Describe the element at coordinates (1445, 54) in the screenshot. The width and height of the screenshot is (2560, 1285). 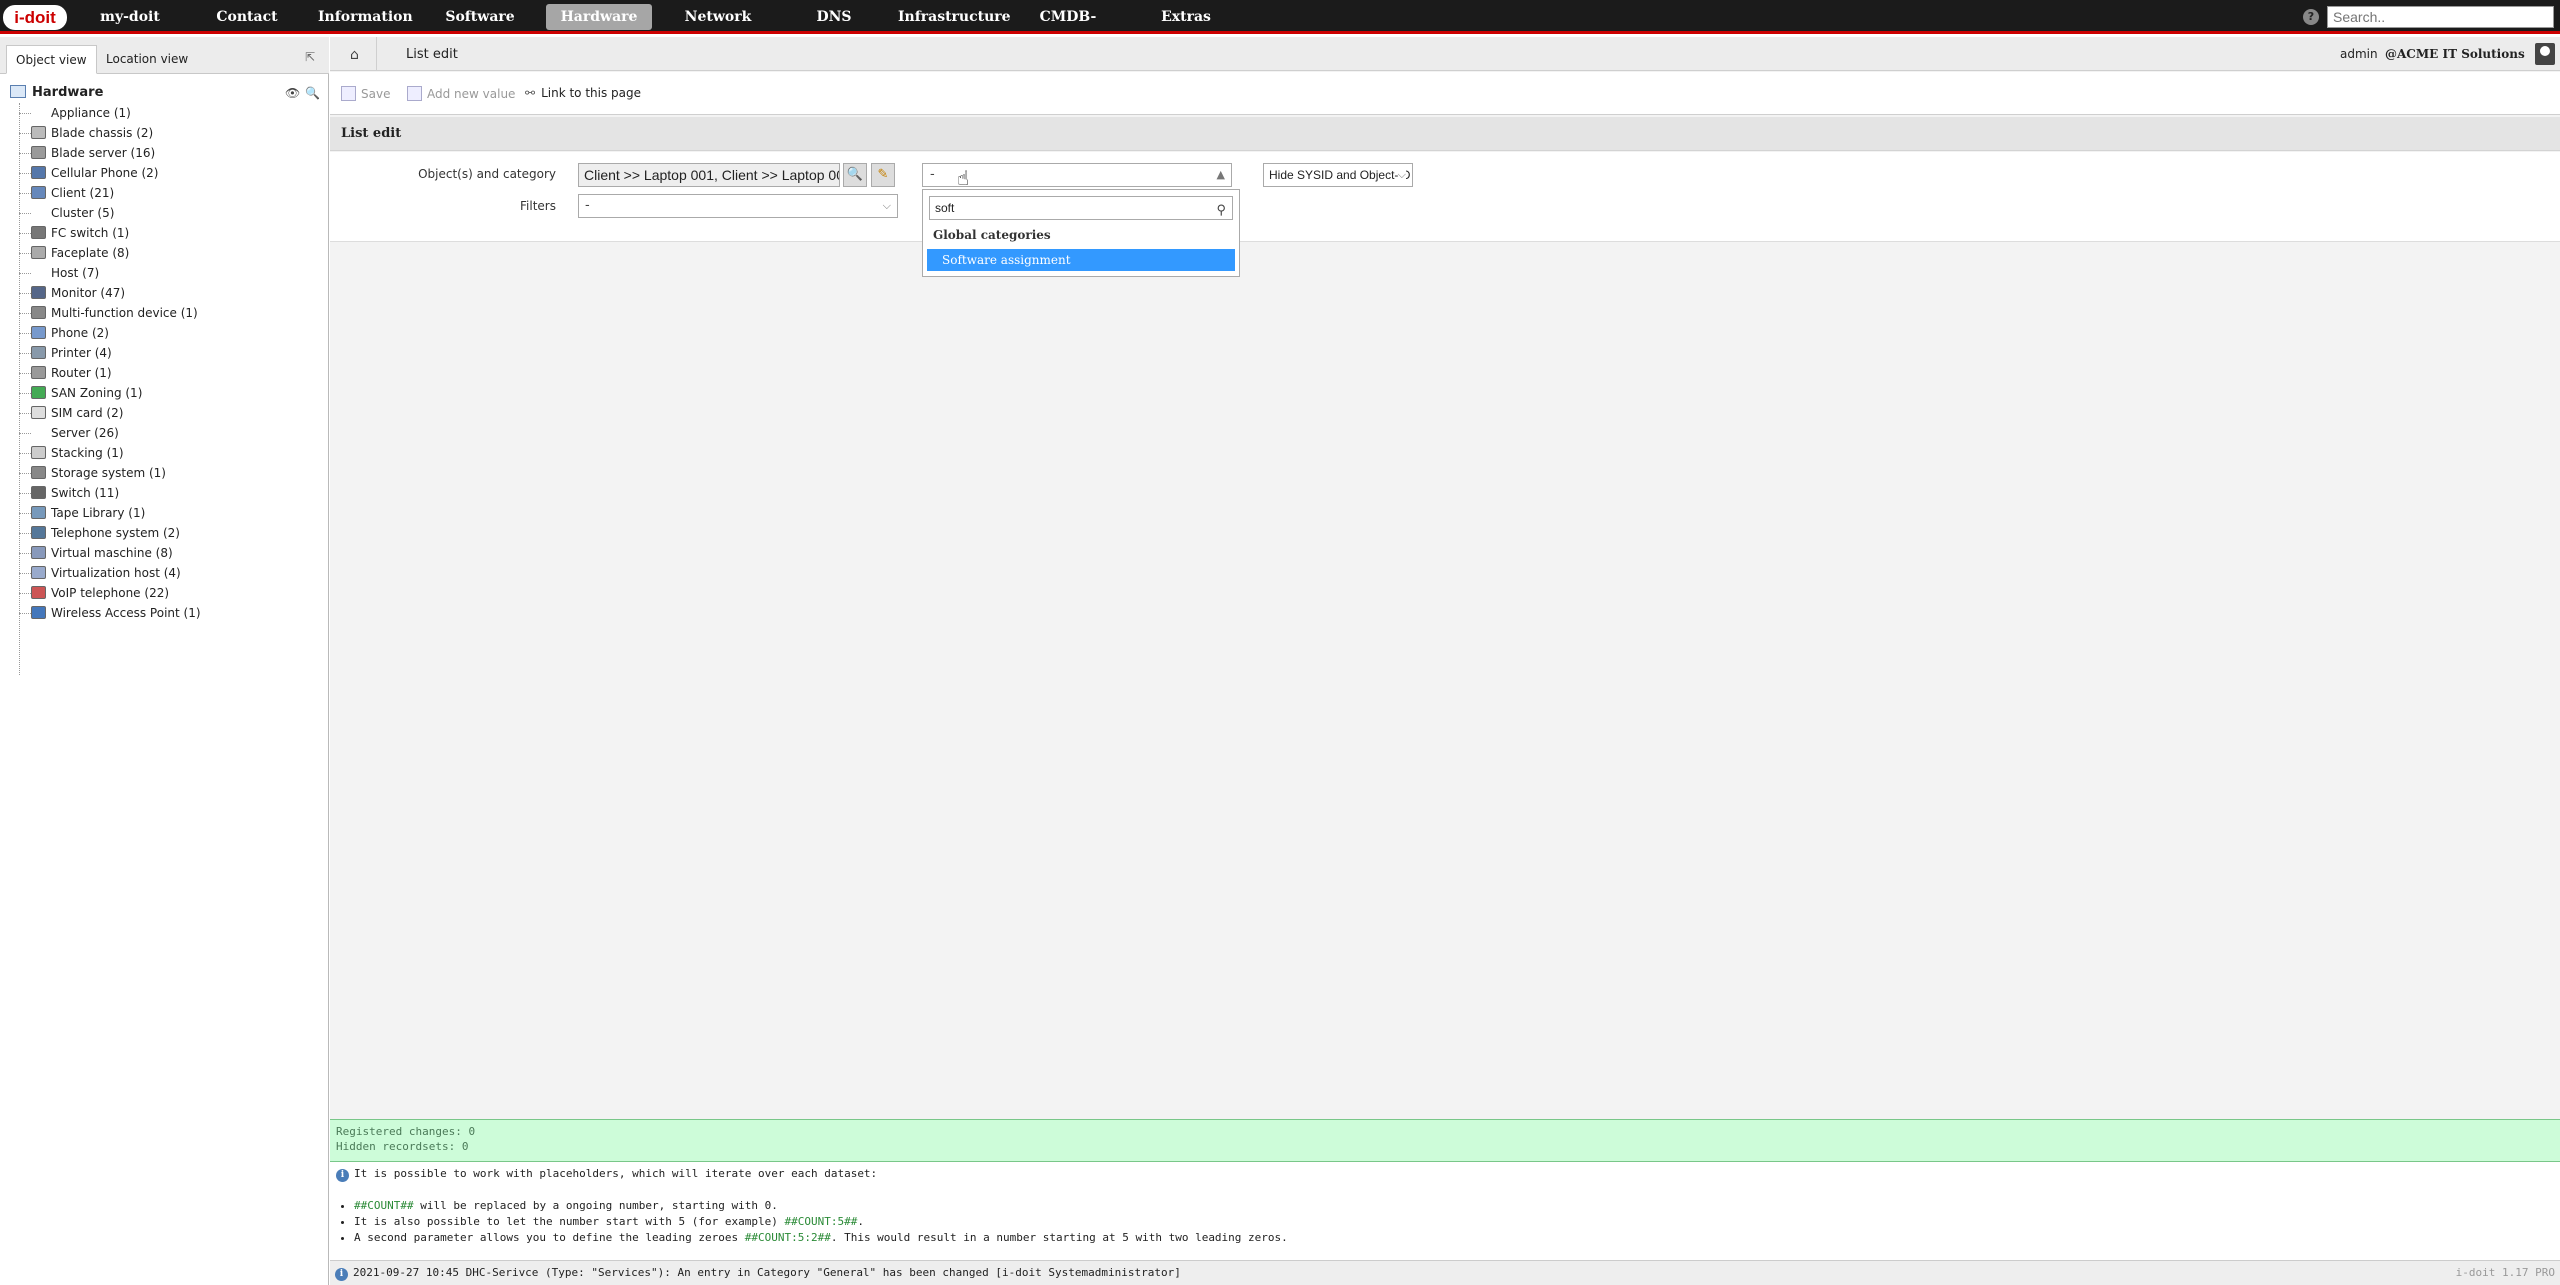
I see `breadcrumb: ⌂ List edit admin @ACME IT Solutions` at that location.